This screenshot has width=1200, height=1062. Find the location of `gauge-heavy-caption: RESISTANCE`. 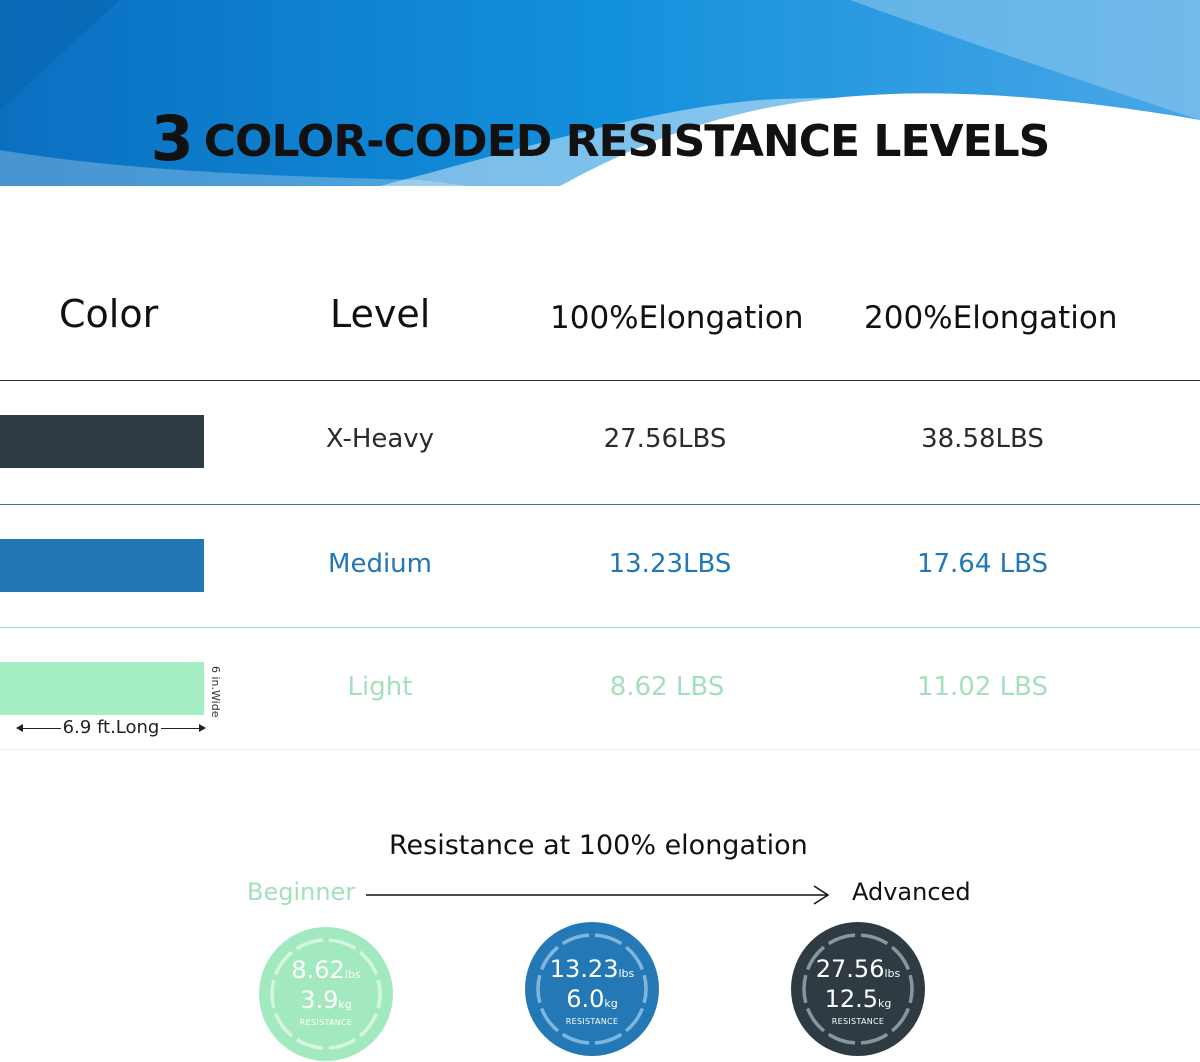

gauge-heavy-caption: RESISTANCE is located at coordinates (858, 1021).